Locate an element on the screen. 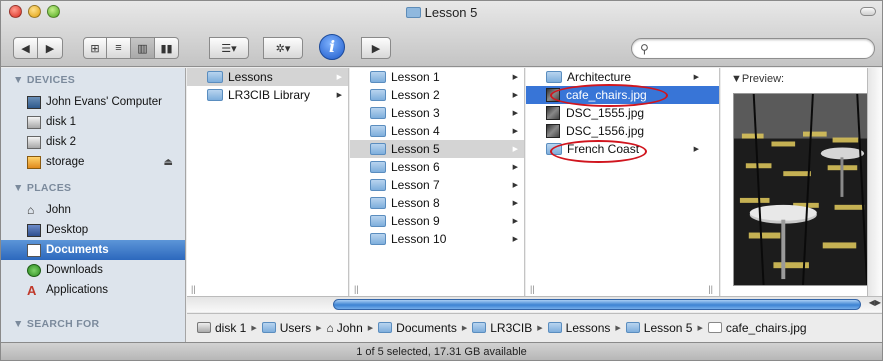  coverflow-view-button: ▮▮ is located at coordinates (167, 48).